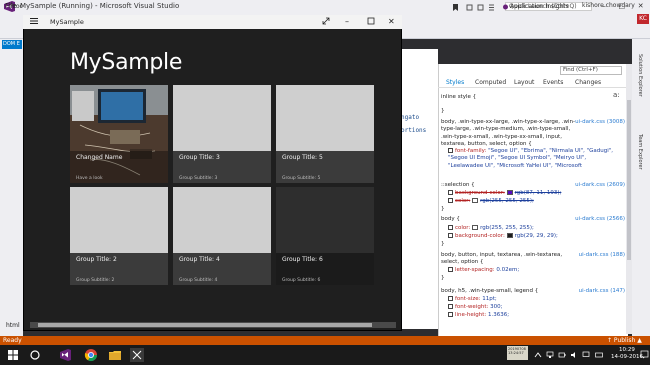 This screenshot has width=650, height=365. Describe the element at coordinates (602, 255) in the screenshot. I see `rule-source-link: ui-dark.css (188)` at that location.